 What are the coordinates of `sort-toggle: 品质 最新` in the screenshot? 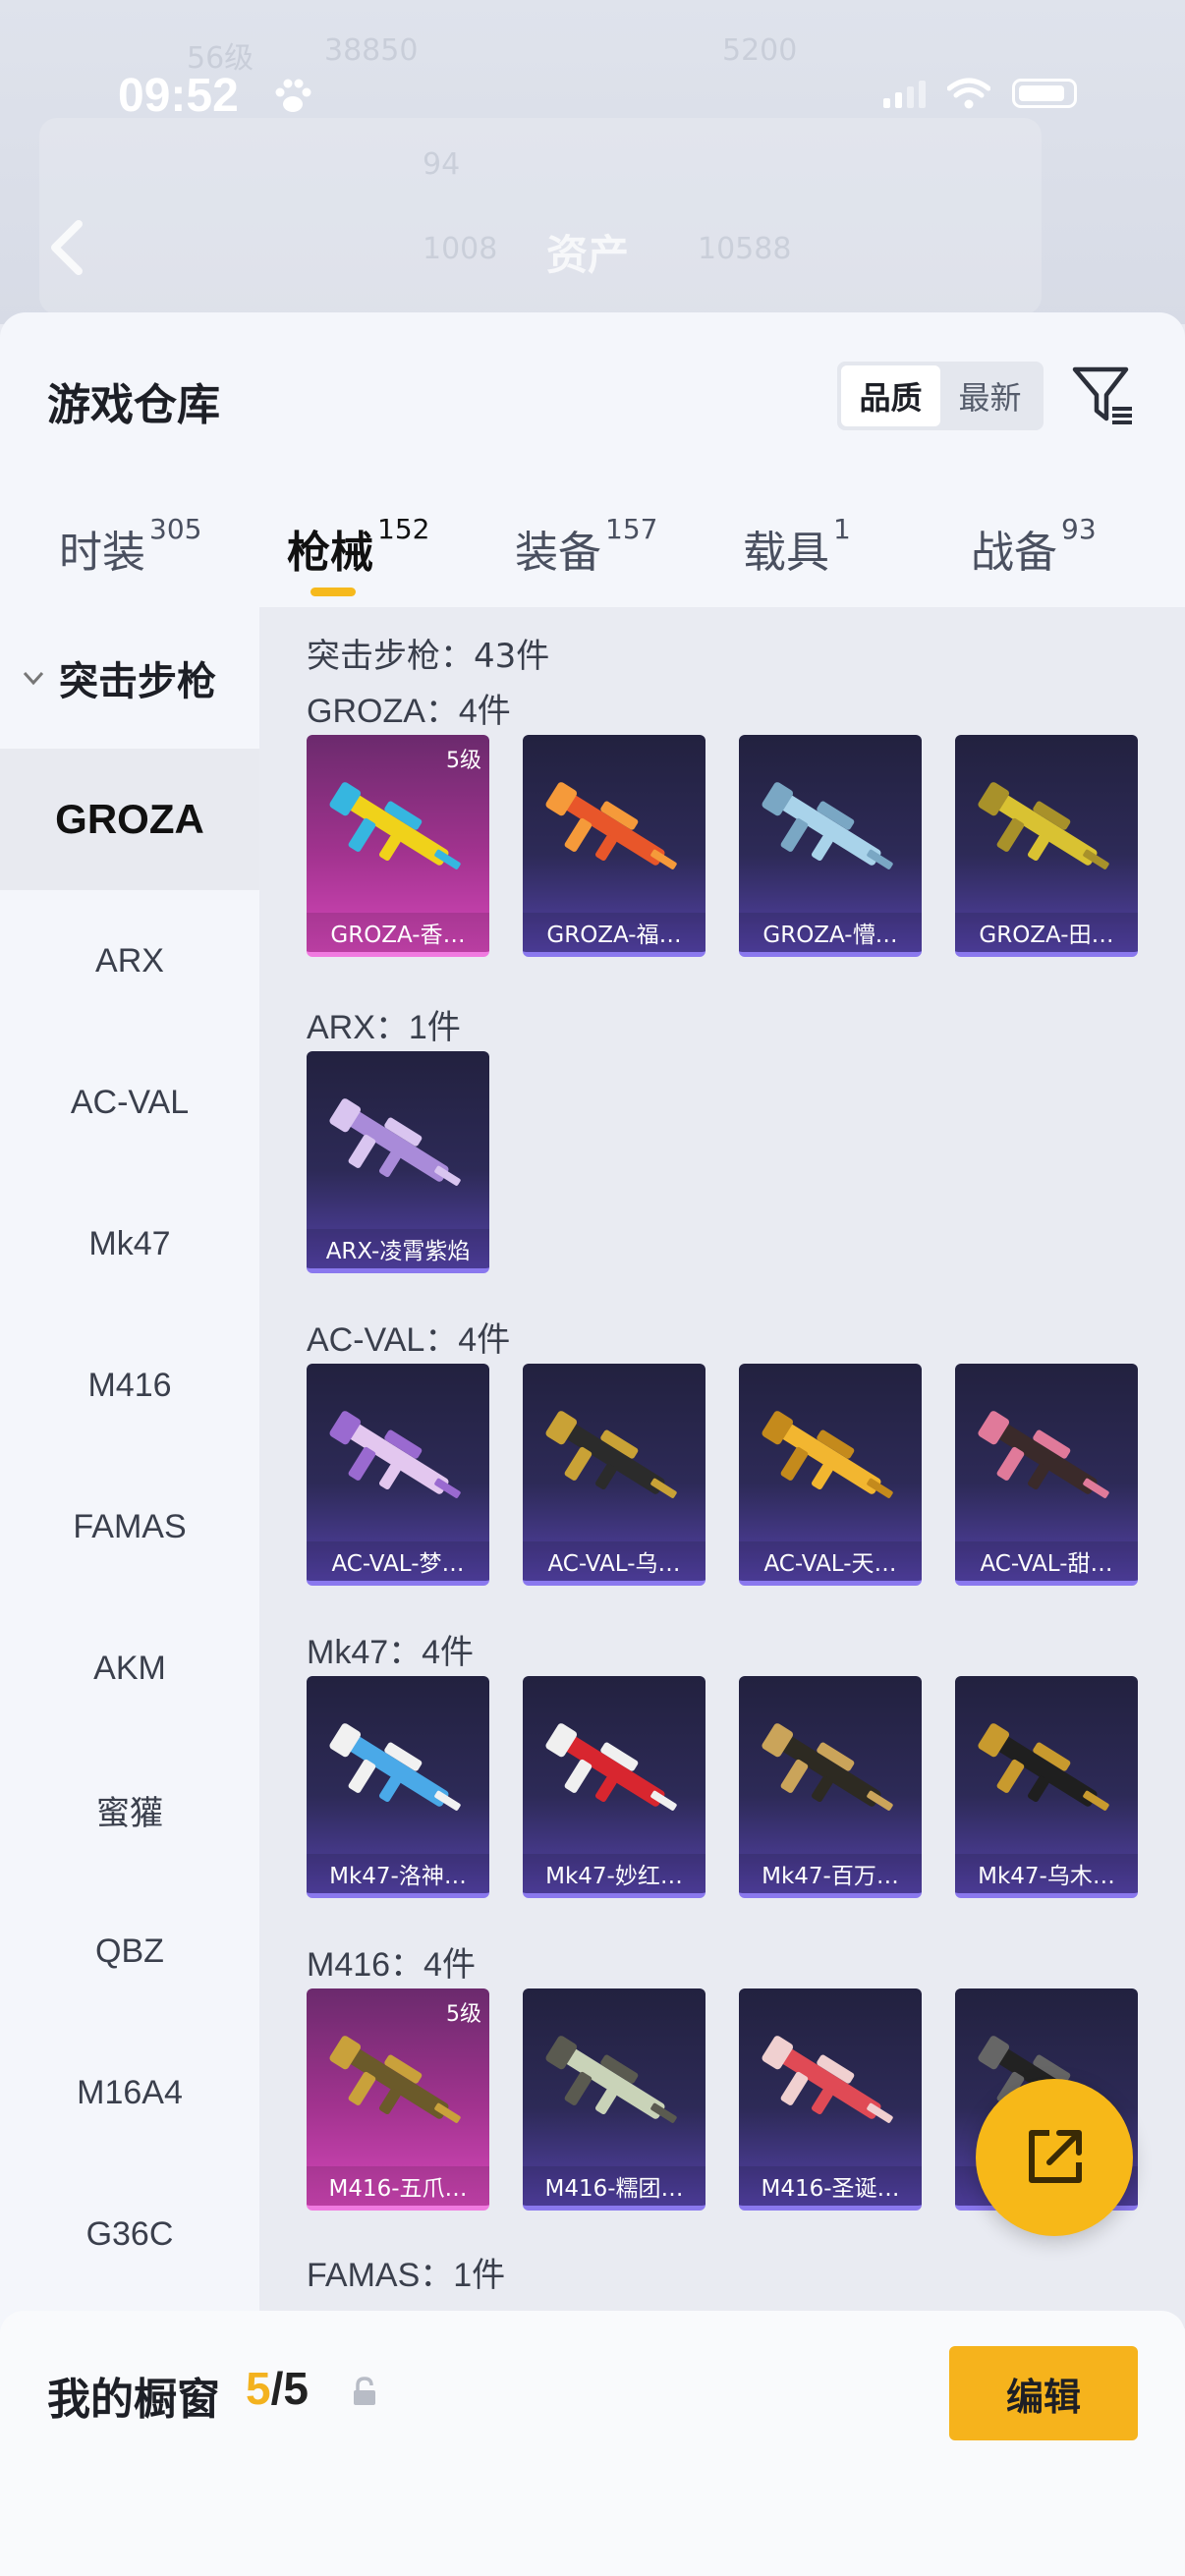 It's located at (941, 396).